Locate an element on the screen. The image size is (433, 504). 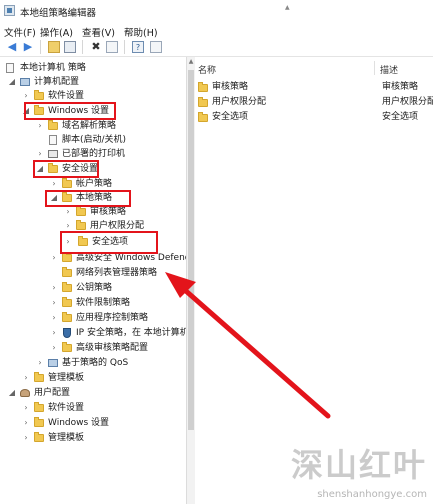
watermark-url: shenshanhongye.com is located at coordinates (372, 494).